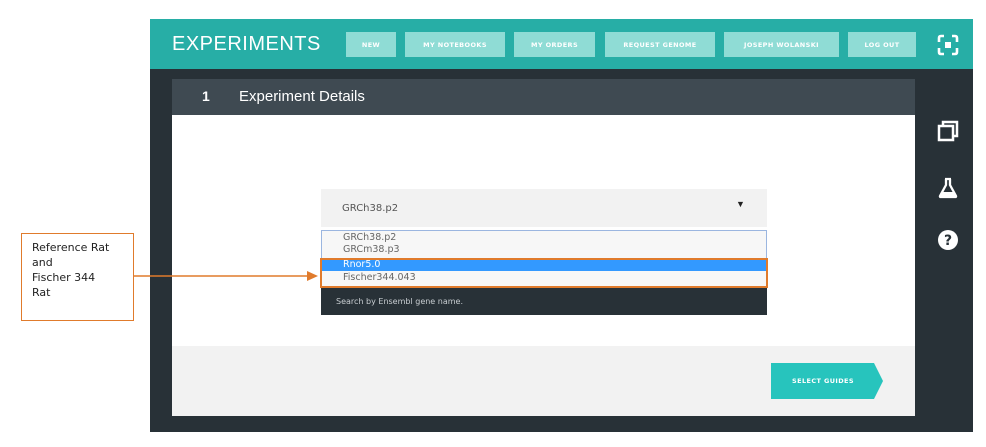 The width and height of the screenshot is (986, 447). What do you see at coordinates (948, 188) in the screenshot?
I see `flask-icon` at bounding box center [948, 188].